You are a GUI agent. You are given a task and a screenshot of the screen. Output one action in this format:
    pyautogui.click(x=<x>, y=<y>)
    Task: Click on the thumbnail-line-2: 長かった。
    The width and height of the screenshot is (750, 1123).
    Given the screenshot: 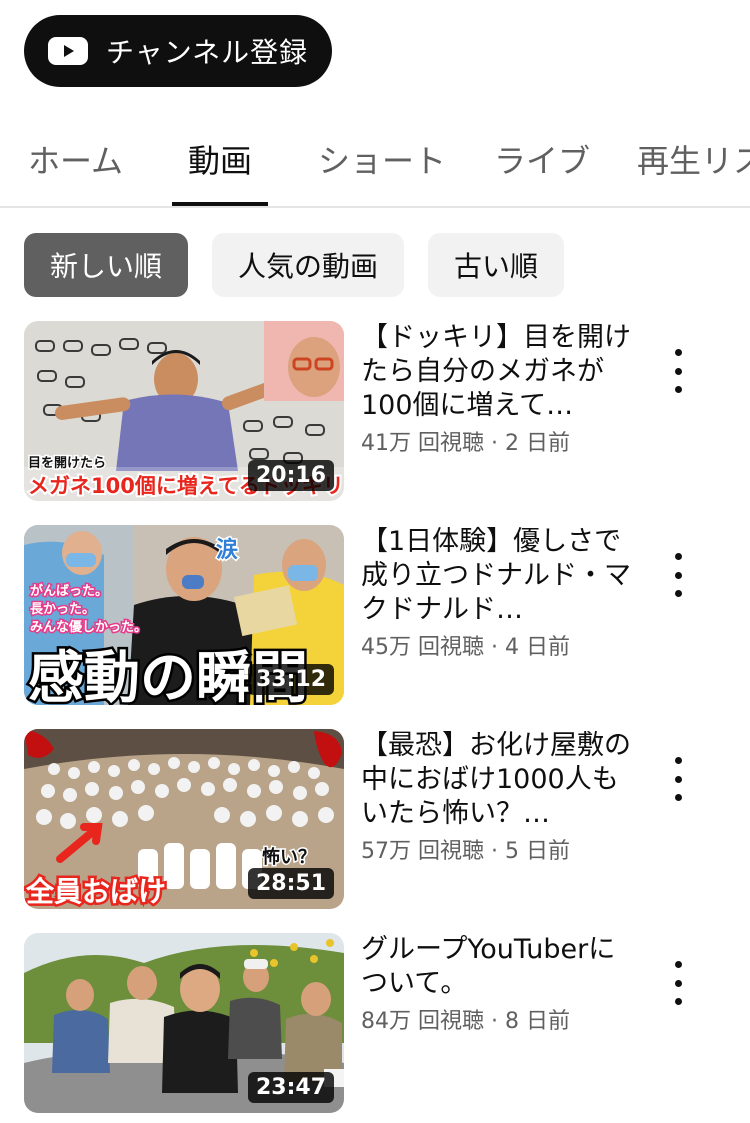 What is the action you would take?
    pyautogui.click(x=62, y=609)
    